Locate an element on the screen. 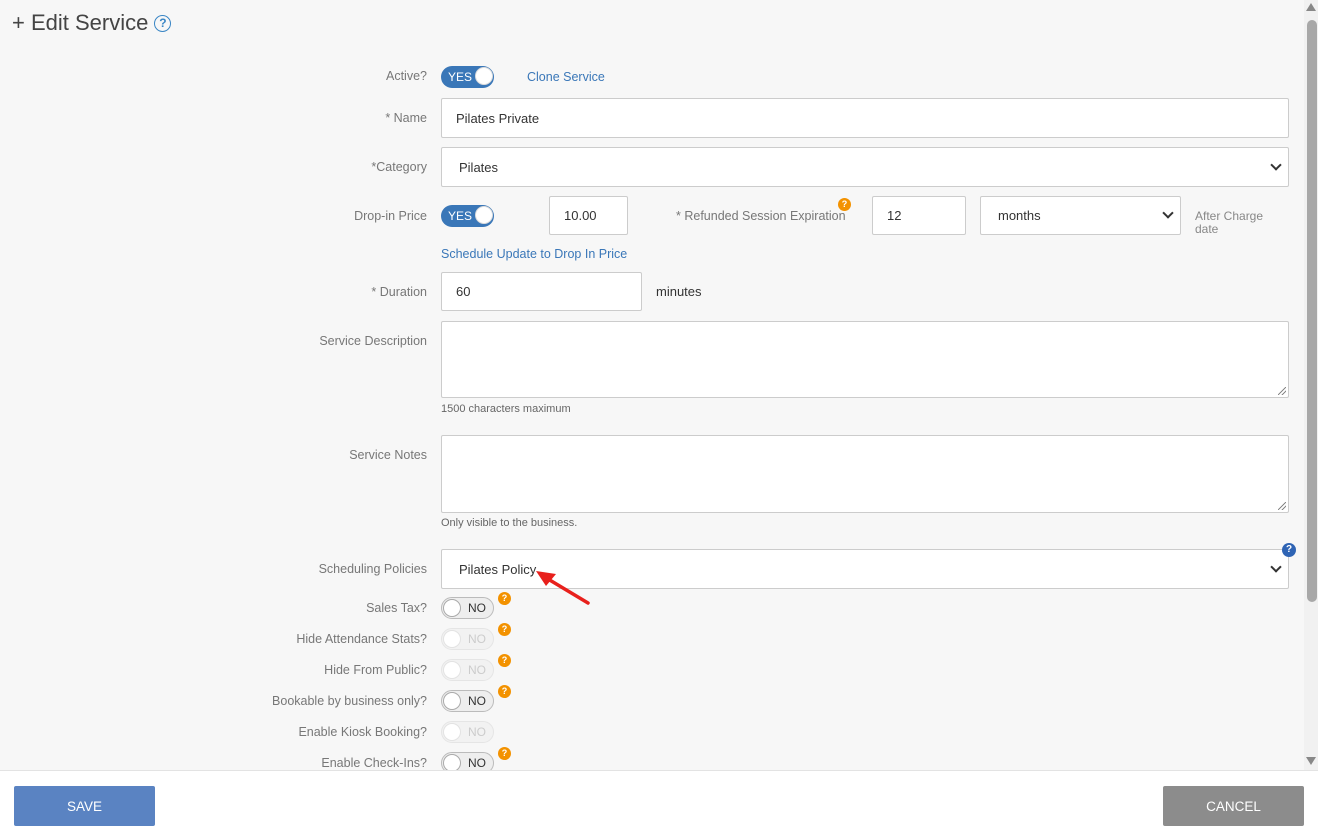  refund-expiration-field: 12 is located at coordinates (919, 215).